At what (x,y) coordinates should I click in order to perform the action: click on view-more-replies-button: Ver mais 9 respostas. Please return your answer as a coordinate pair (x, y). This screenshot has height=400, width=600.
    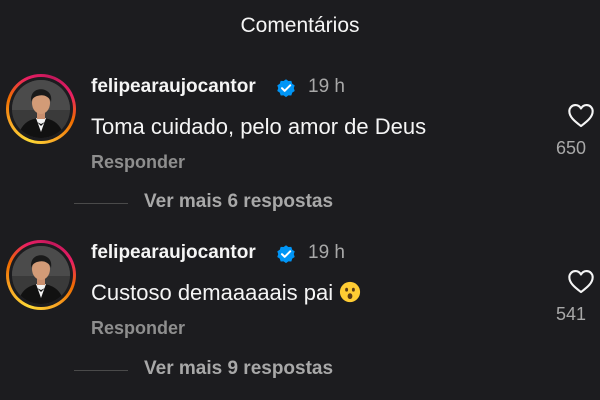
    Looking at the image, I should click on (300, 370).